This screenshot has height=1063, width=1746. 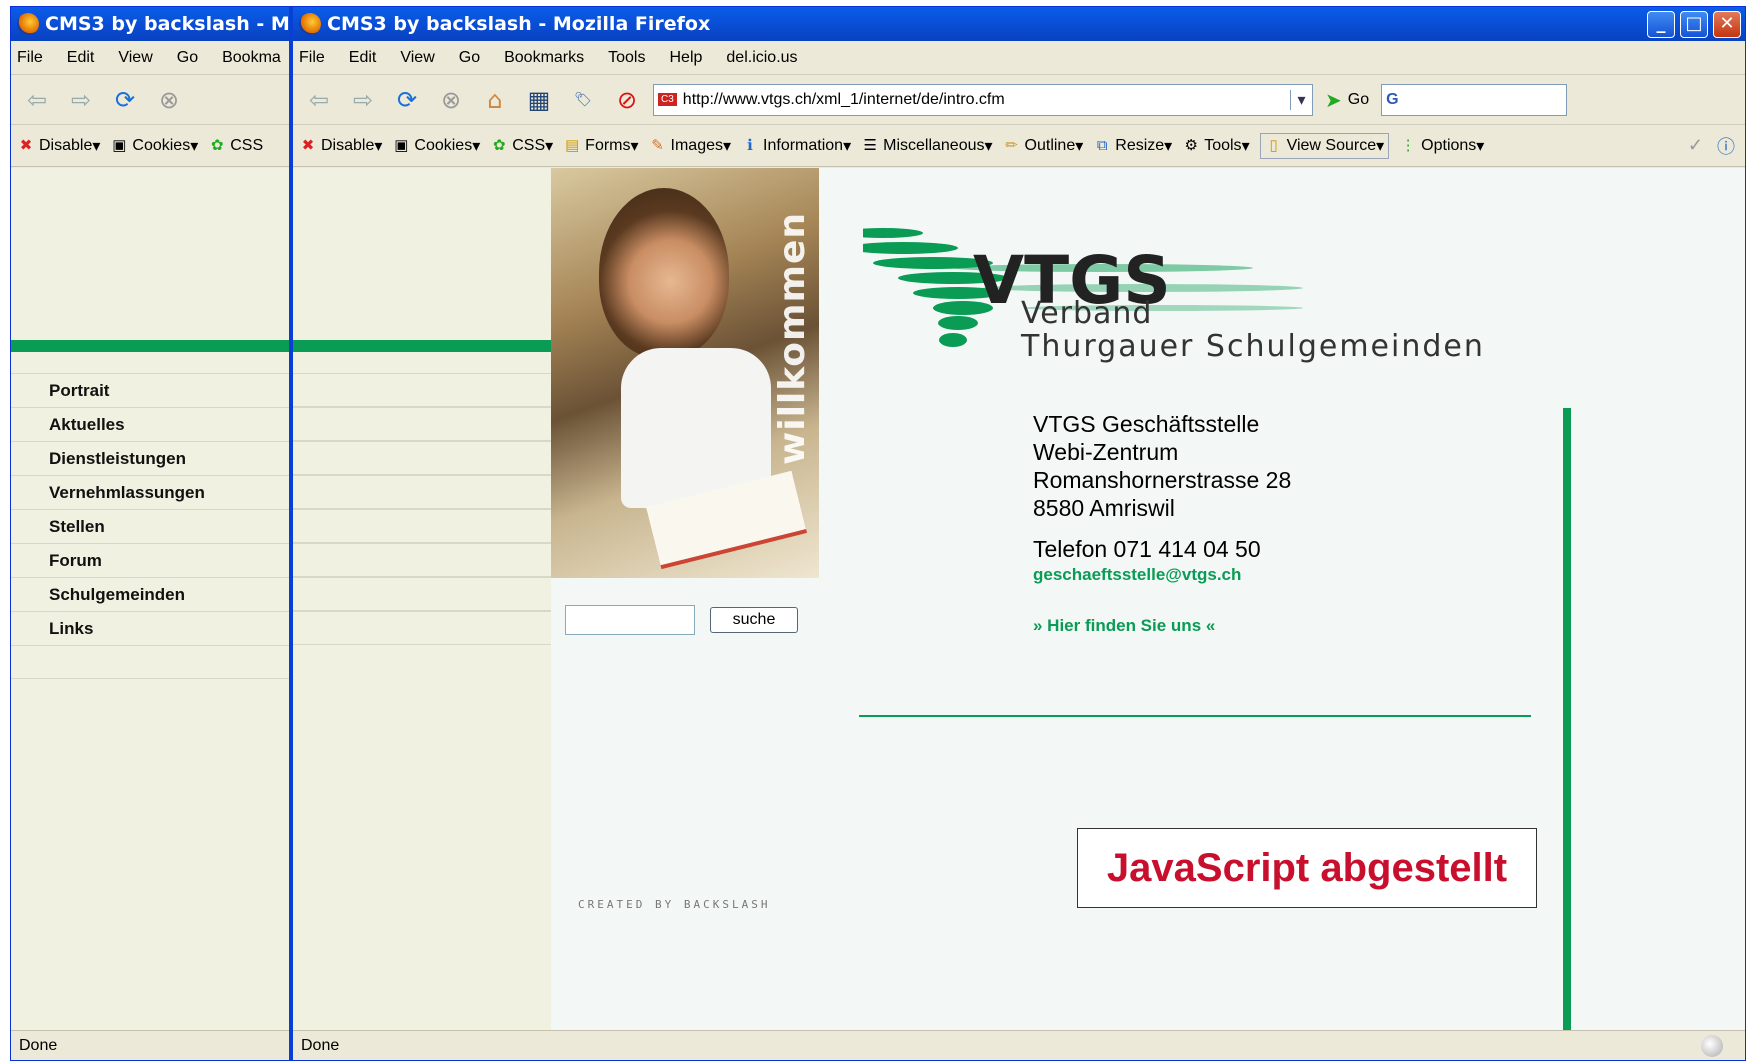 I want to click on page-sidebar, so click(x=422, y=599).